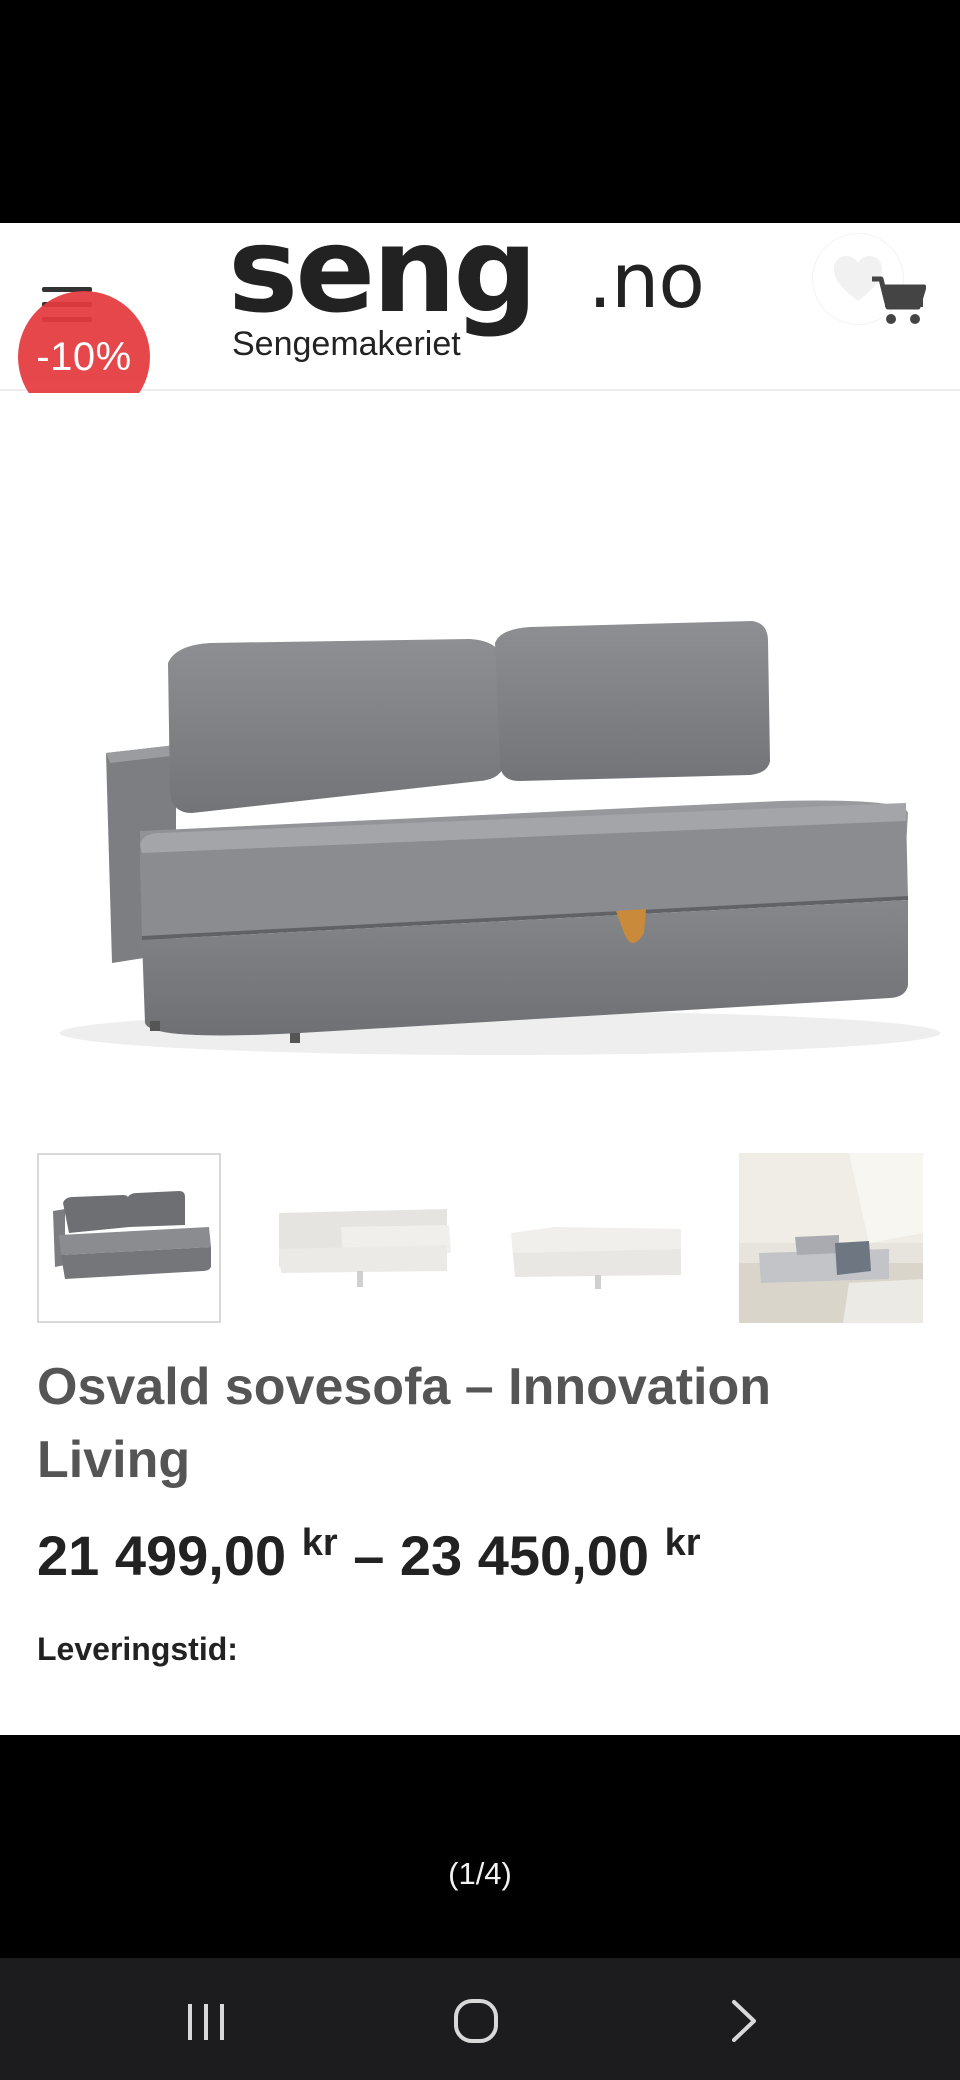 This screenshot has width=960, height=2080. Describe the element at coordinates (480, 1239) in the screenshot. I see `thumbnail-strip` at that location.